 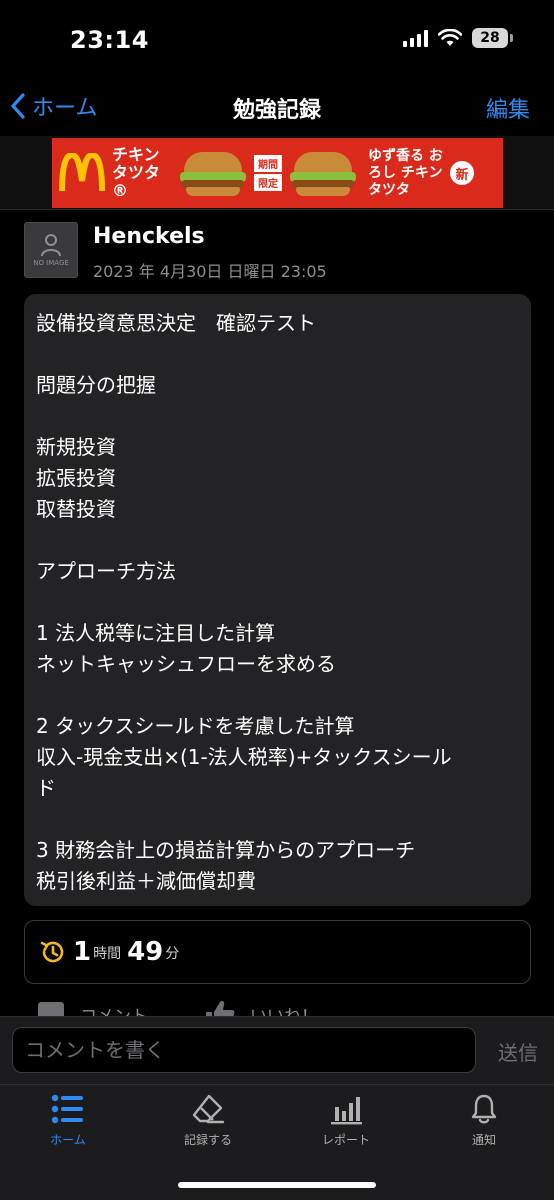 I want to click on battery-level: 28, so click(x=490, y=38).